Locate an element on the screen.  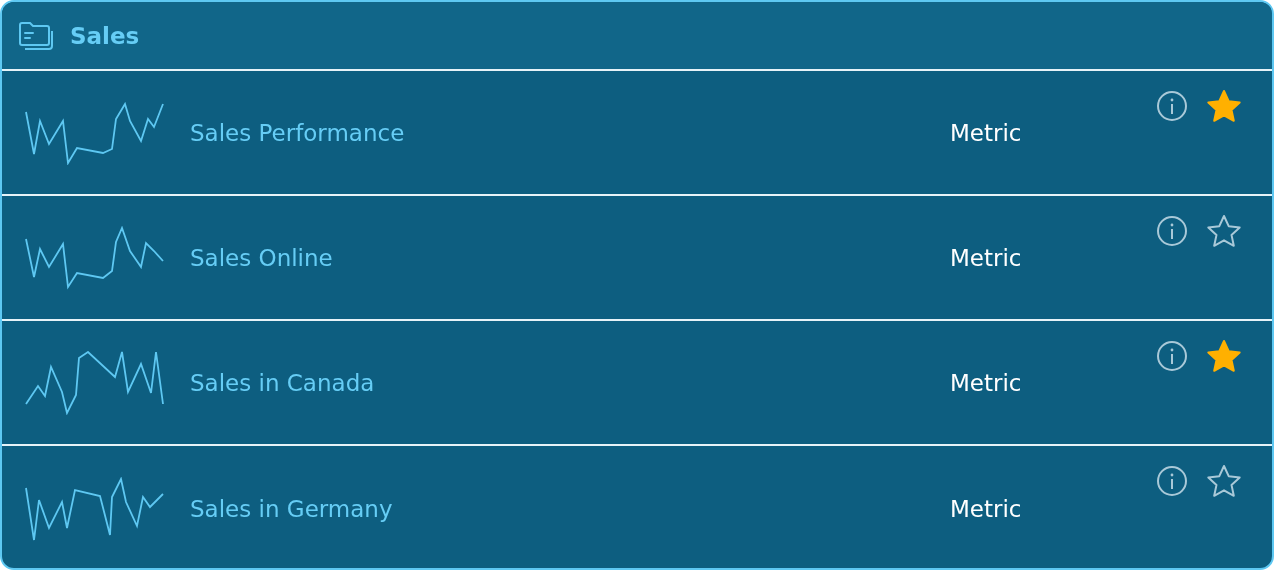
item-name: Sales Performance is located at coordinates (570, 132).